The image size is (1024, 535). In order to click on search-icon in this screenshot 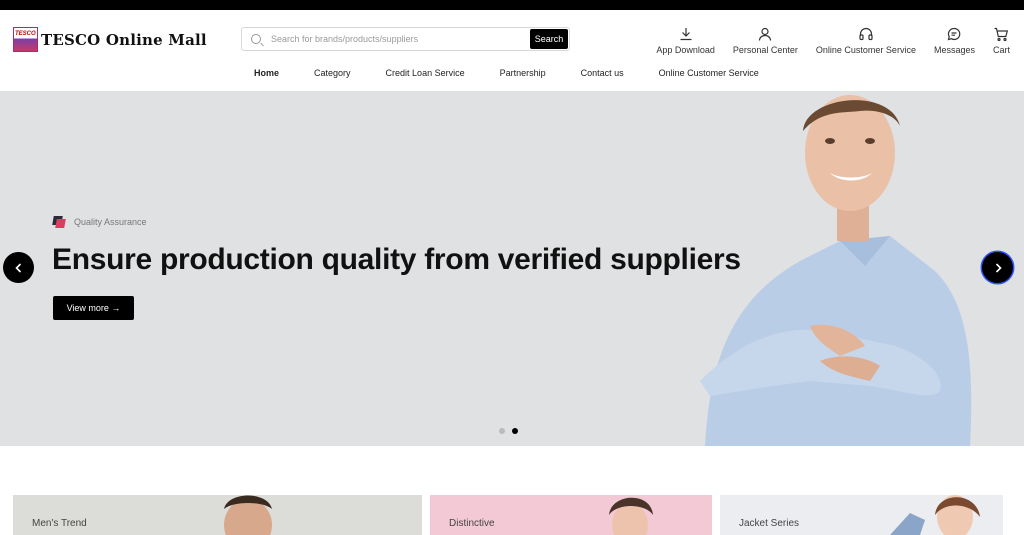, I will do `click(256, 39)`.